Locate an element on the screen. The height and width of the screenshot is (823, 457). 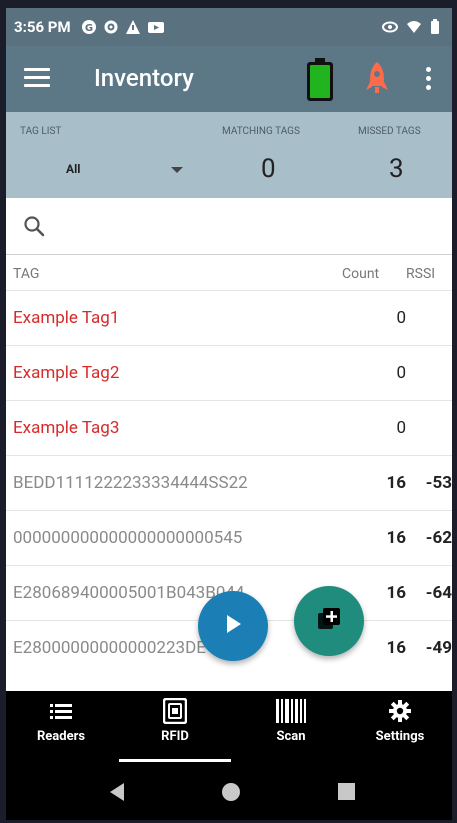
tag-id: Example Tag1 is located at coordinates (66, 318).